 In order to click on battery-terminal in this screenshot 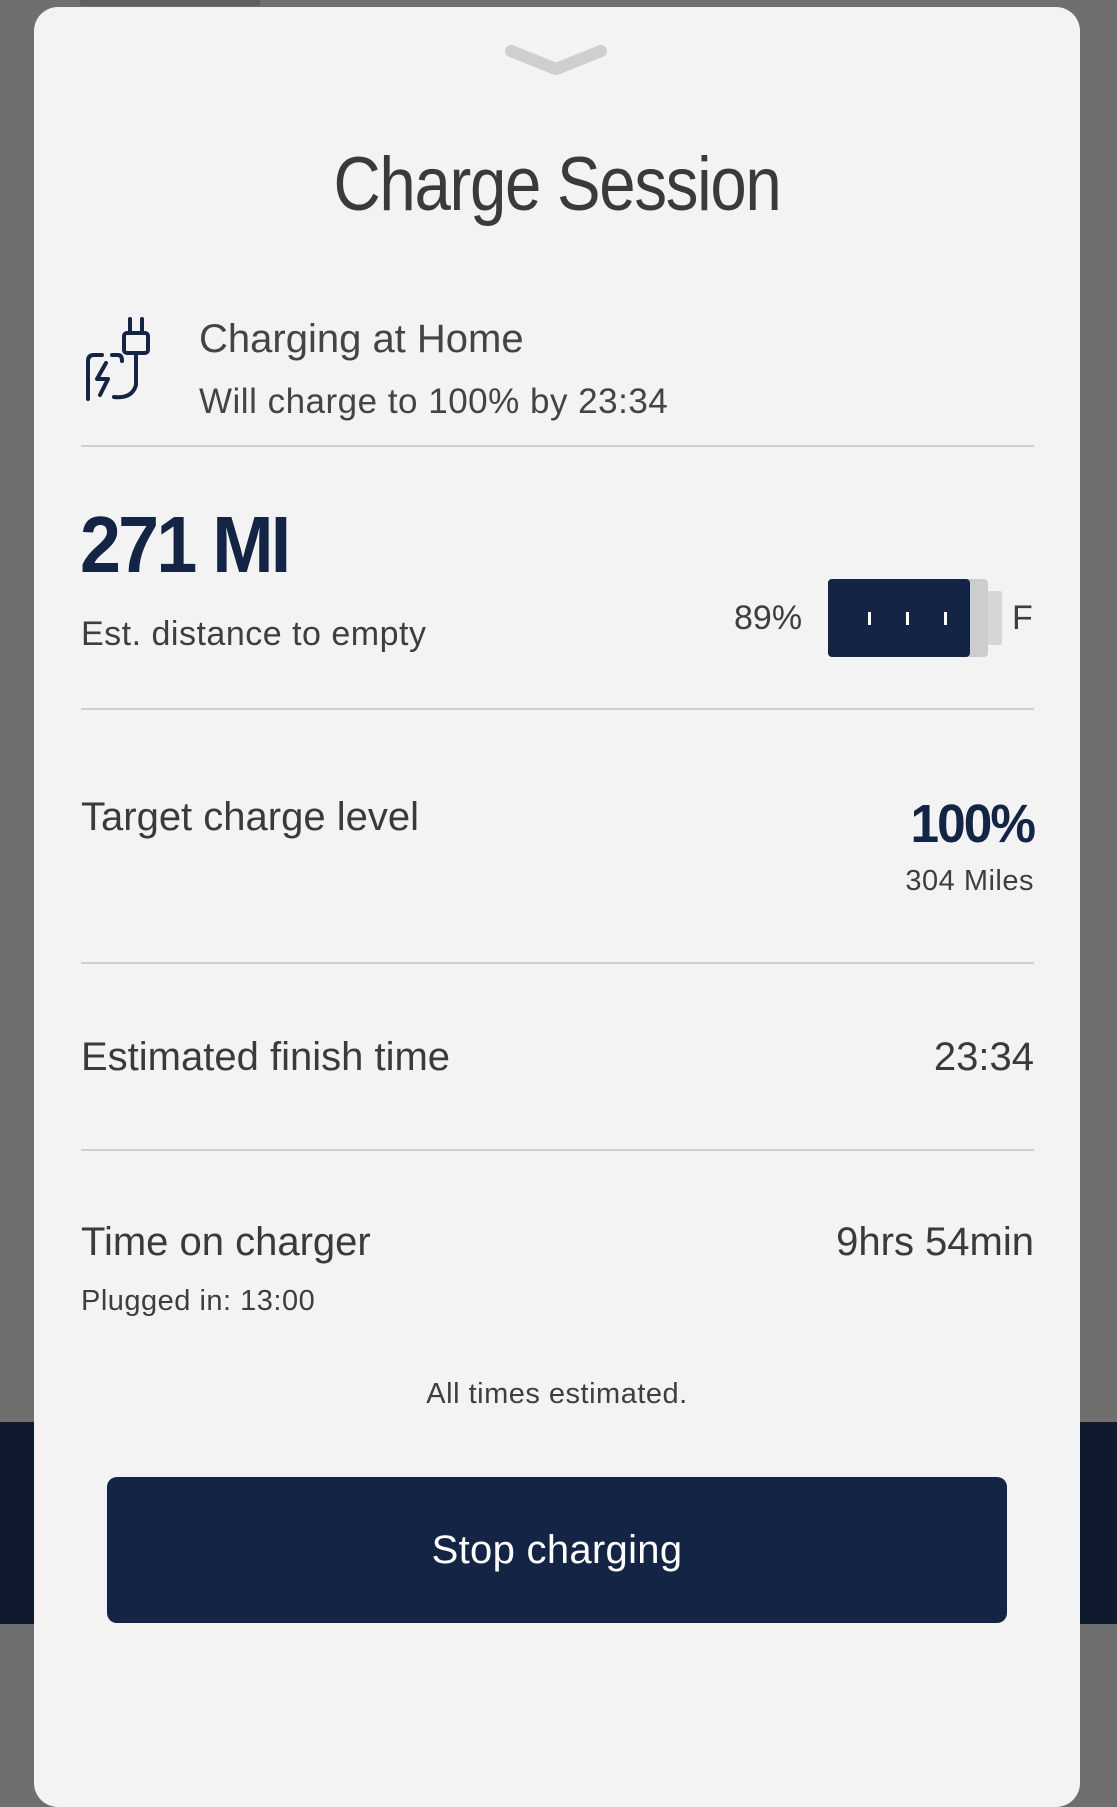, I will do `click(995, 618)`.